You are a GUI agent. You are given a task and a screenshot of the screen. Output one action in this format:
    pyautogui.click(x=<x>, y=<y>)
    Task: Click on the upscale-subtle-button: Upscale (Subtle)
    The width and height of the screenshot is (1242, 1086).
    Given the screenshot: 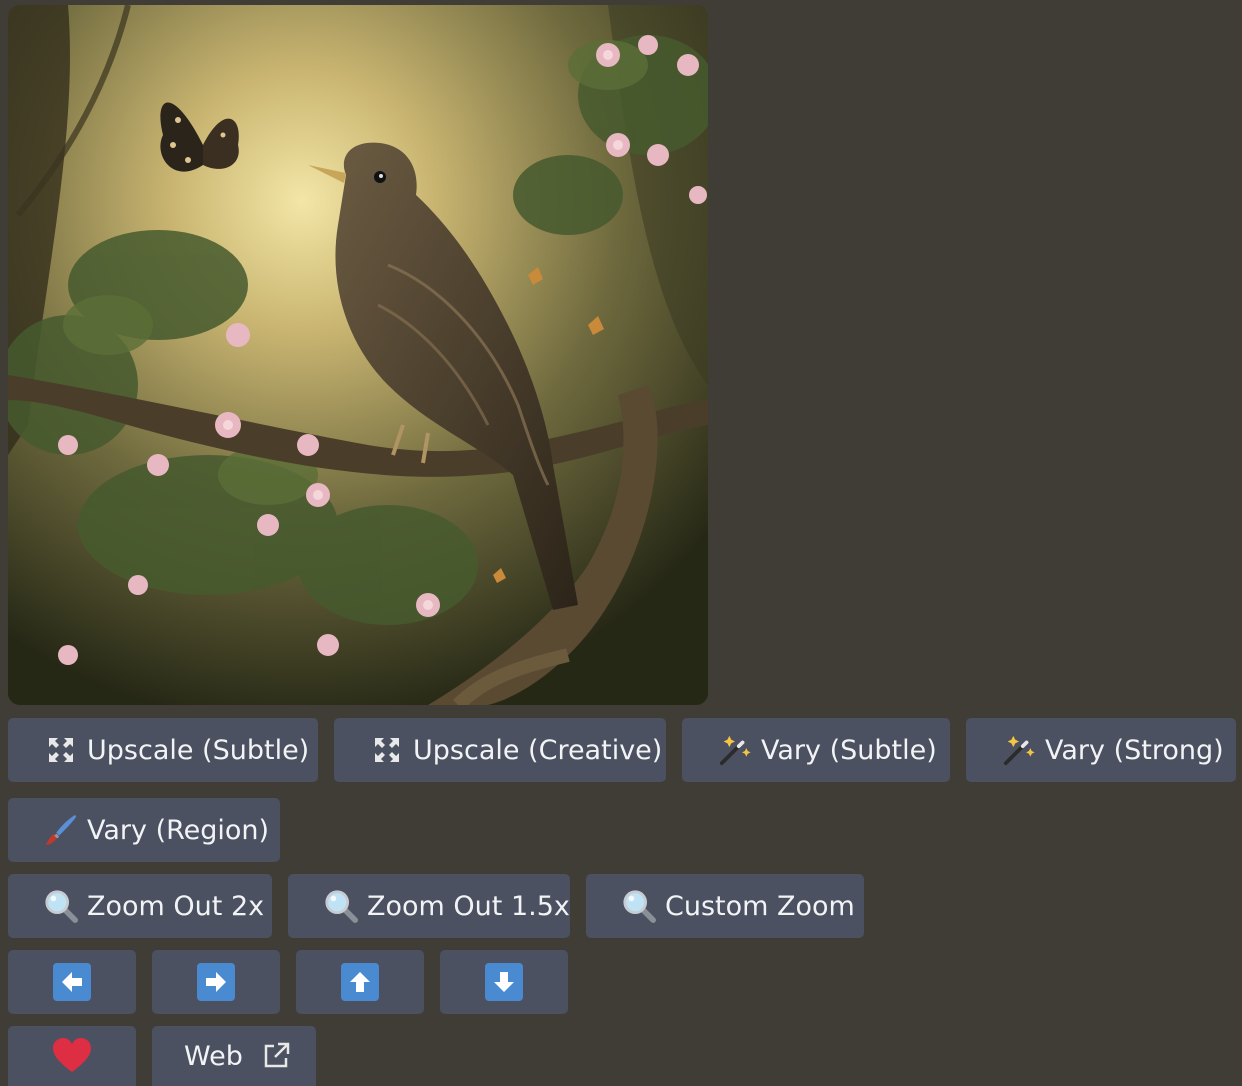 What is the action you would take?
    pyautogui.click(x=163, y=750)
    